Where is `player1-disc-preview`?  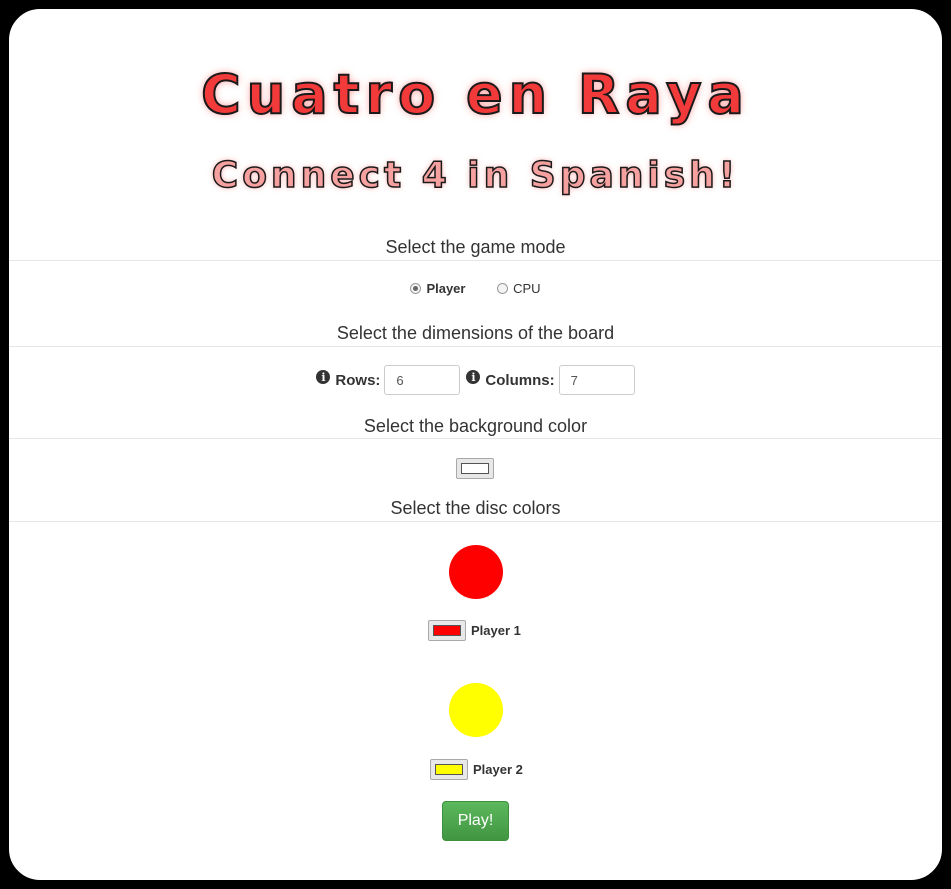 player1-disc-preview is located at coordinates (476, 572).